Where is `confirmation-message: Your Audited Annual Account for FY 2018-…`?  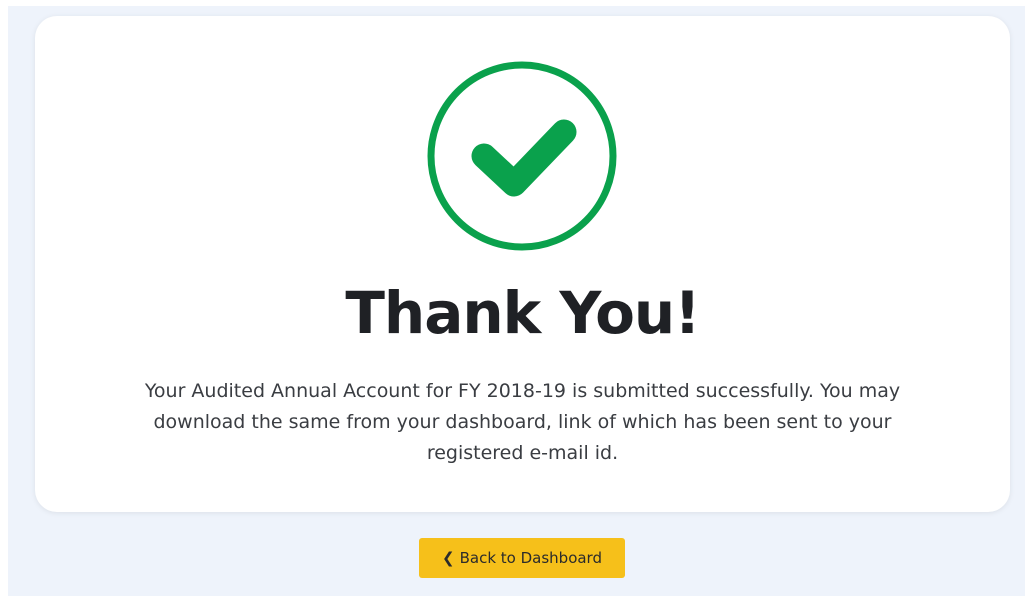 confirmation-message: Your Audited Annual Account for FY 2018-… is located at coordinates (522, 422).